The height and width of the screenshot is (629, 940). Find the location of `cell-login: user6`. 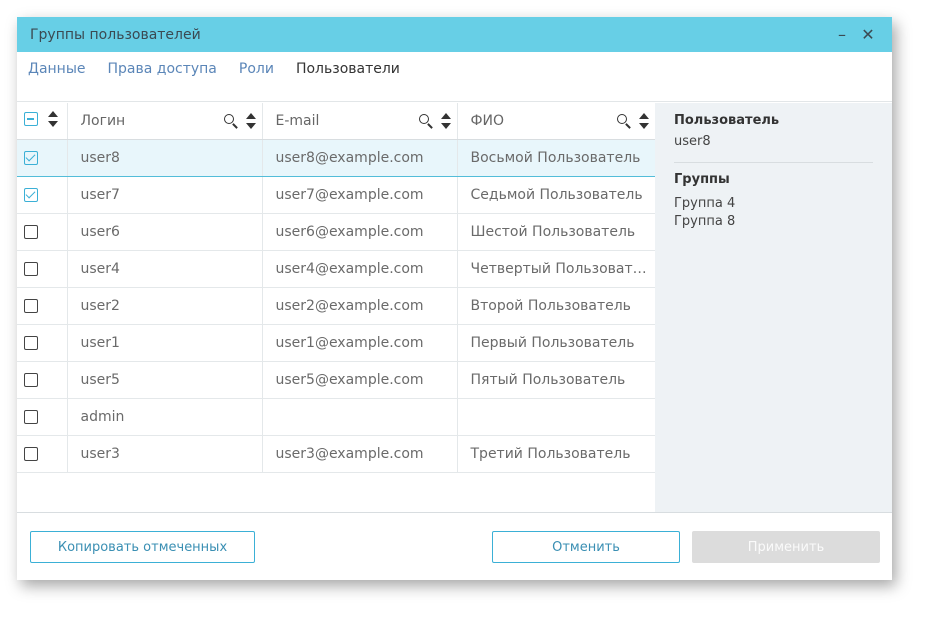

cell-login: user6 is located at coordinates (164, 232).